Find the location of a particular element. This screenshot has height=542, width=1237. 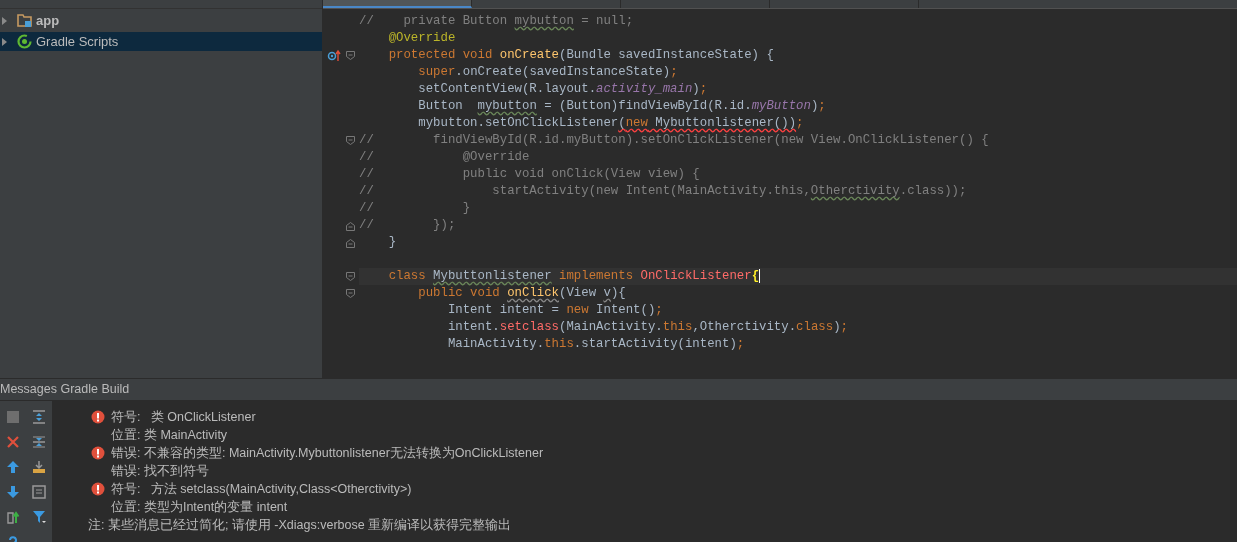

tree-item: Gradle Scripts is located at coordinates (161, 41).